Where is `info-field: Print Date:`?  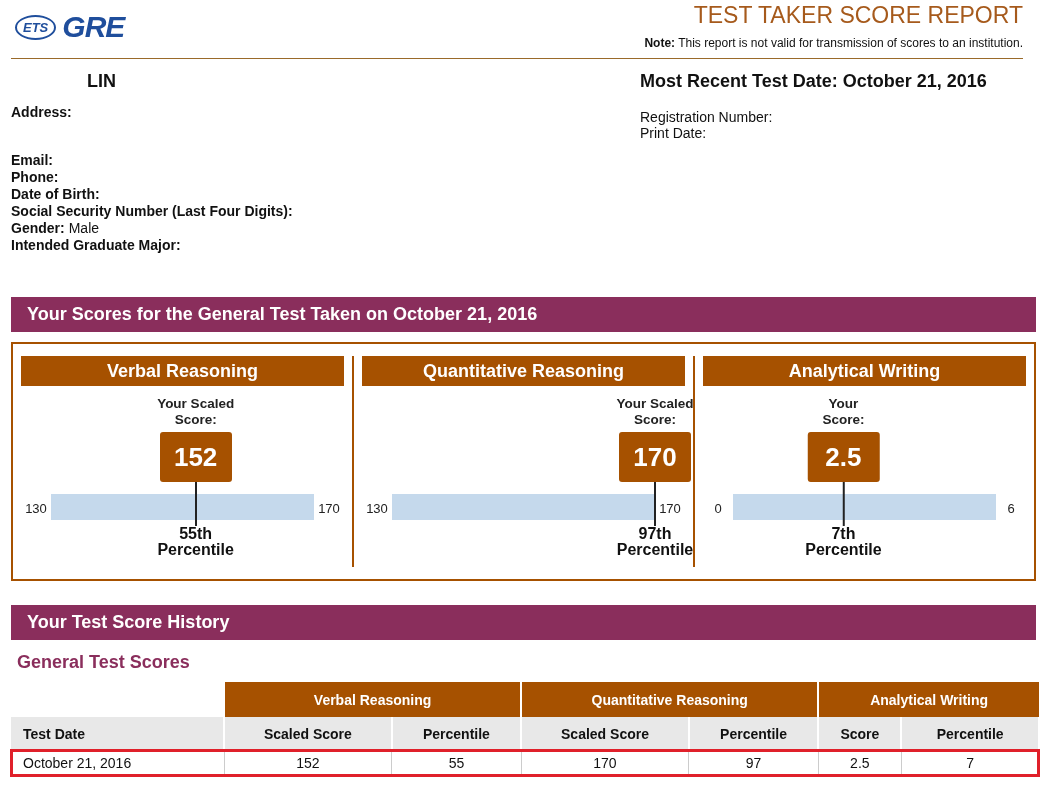
info-field: Print Date: is located at coordinates (840, 133).